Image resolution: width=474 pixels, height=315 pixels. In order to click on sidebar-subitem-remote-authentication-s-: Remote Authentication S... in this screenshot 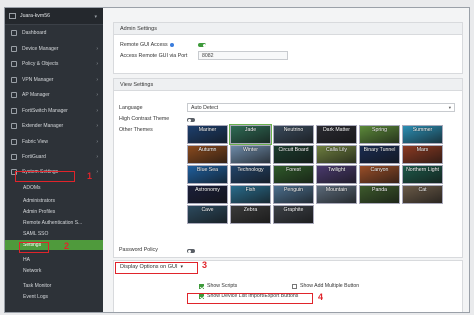, I will do `click(54, 223)`.